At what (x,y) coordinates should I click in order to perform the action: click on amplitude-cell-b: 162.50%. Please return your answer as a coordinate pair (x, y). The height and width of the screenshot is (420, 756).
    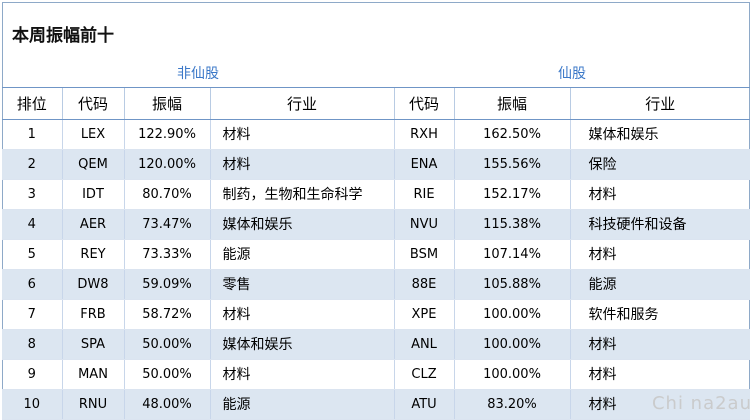
    Looking at the image, I should click on (512, 134).